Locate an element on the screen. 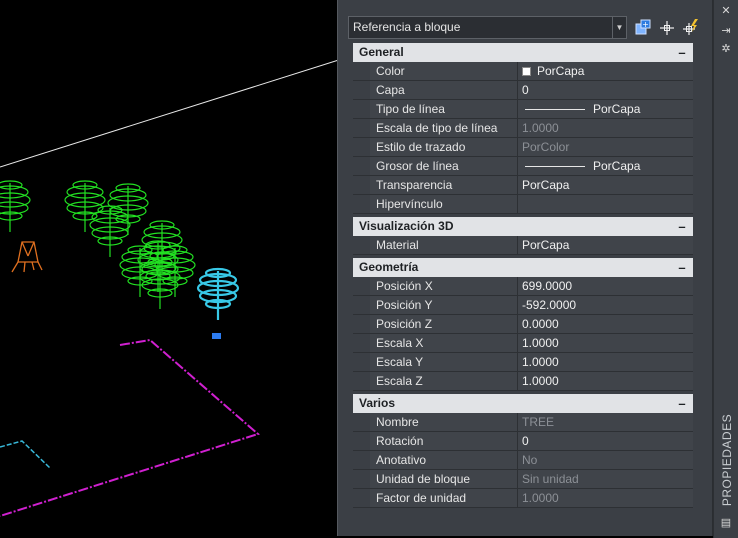  object-type-select: Referencia a bloque ▼ is located at coordinates (487, 27).